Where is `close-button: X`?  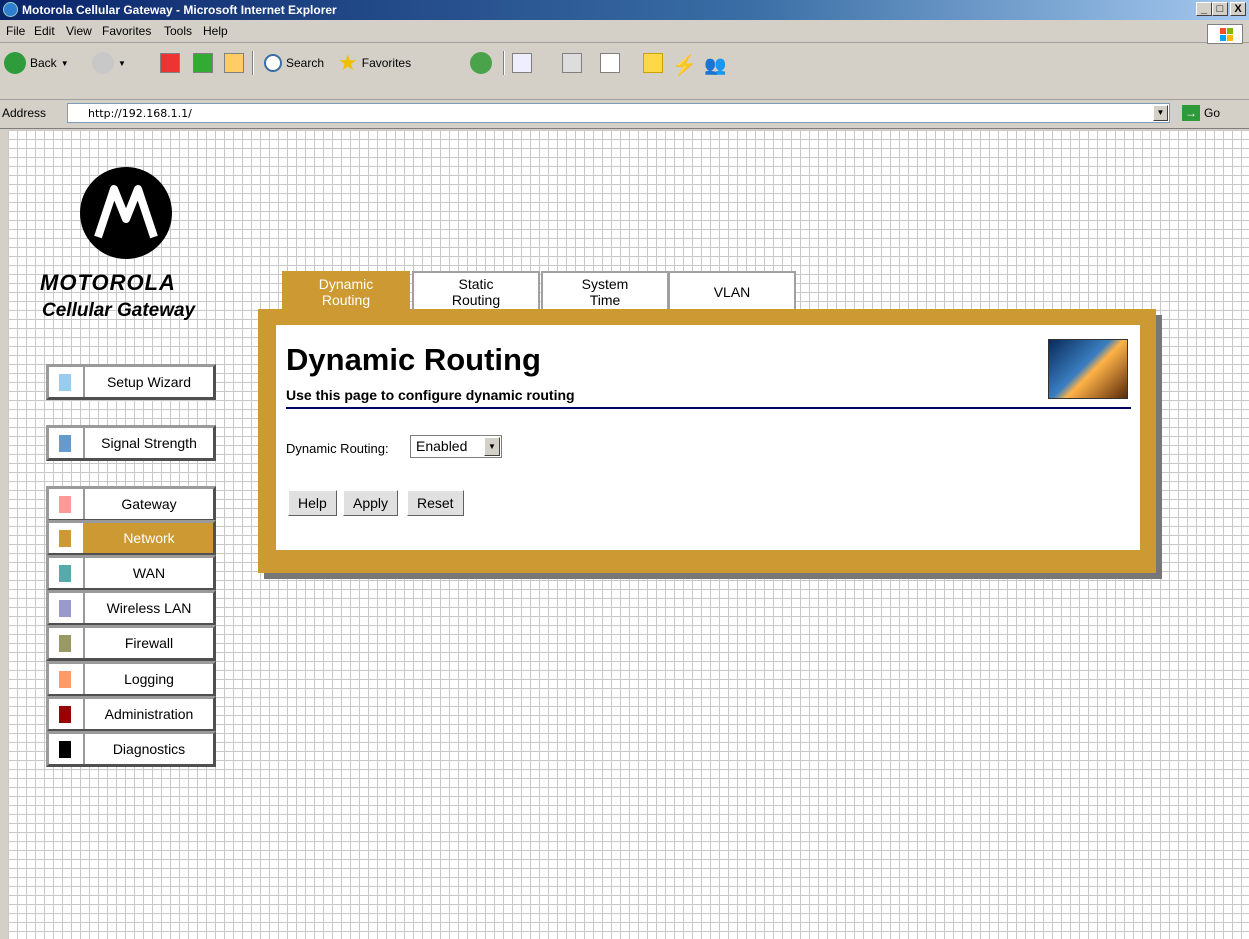
close-button: X is located at coordinates (1238, 9).